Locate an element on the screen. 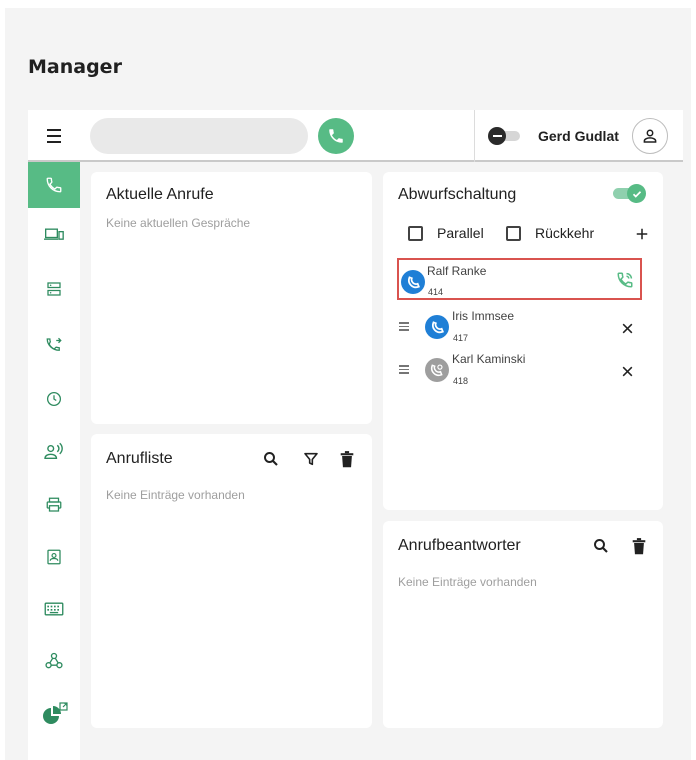  dnd-toggle is located at coordinates (504, 136).